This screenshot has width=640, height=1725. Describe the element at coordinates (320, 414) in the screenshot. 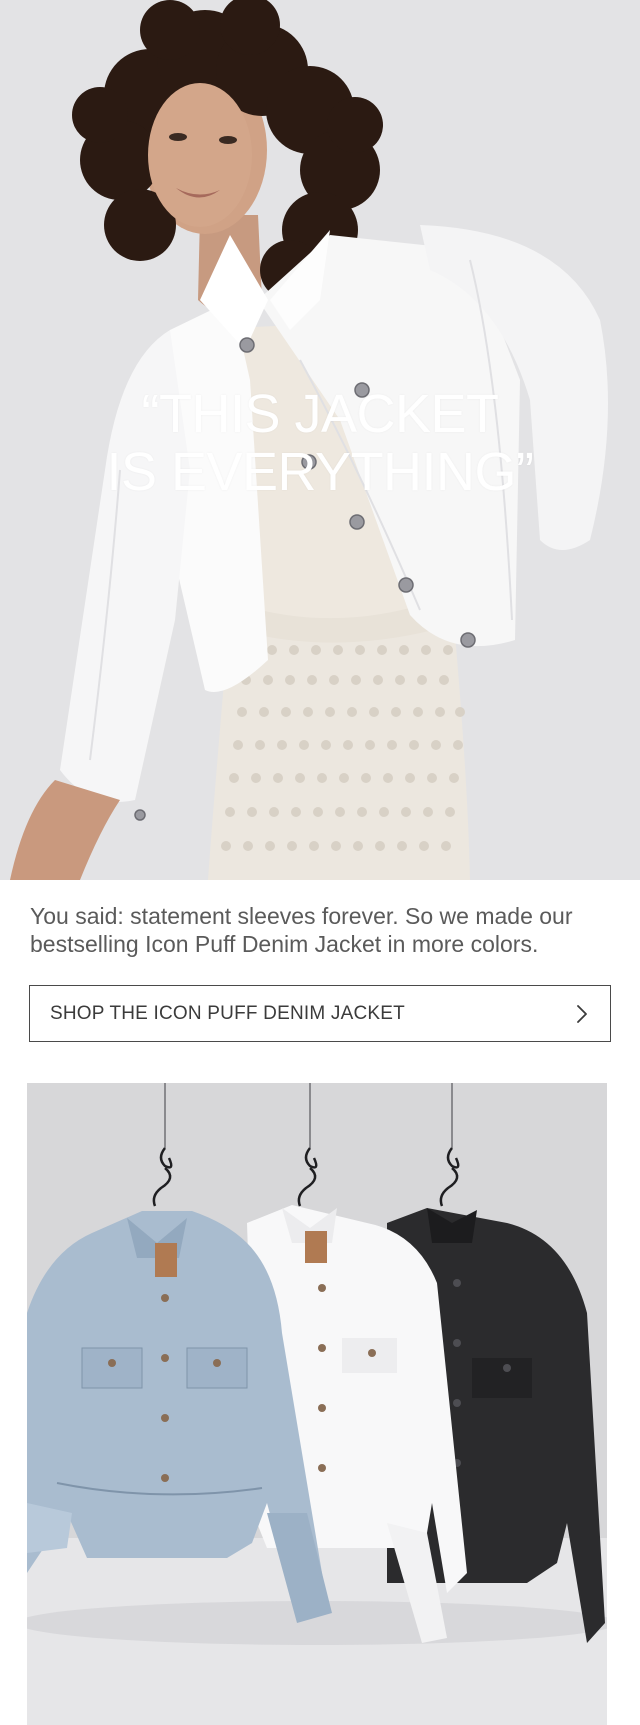

I see `hero-quote-line1: “THIS JACKET` at that location.